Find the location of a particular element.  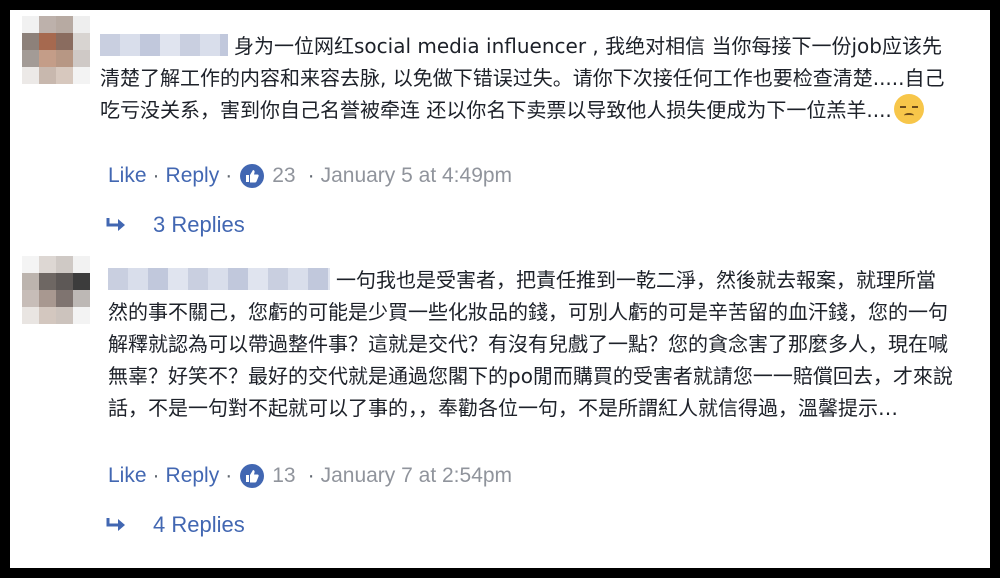

view-replies-link: 3 Replies is located at coordinates (175, 225).